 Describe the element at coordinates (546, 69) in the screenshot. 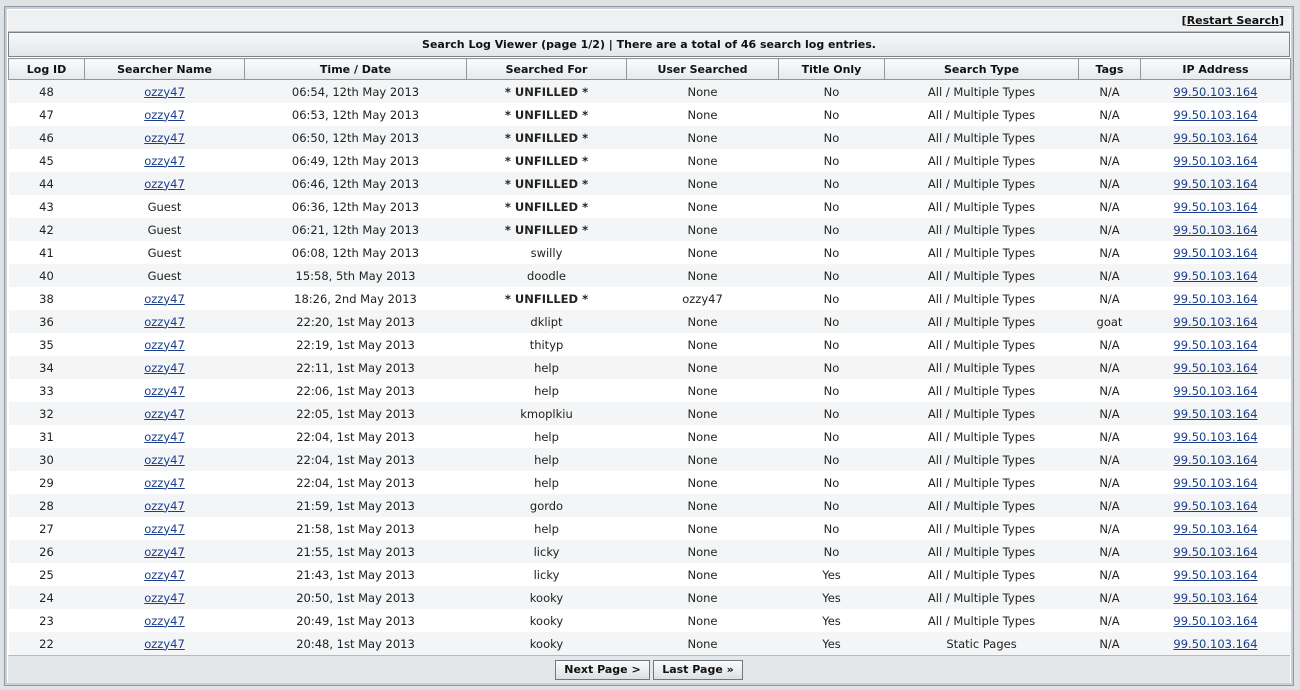

I see `col-searched-for: Searched For` at that location.